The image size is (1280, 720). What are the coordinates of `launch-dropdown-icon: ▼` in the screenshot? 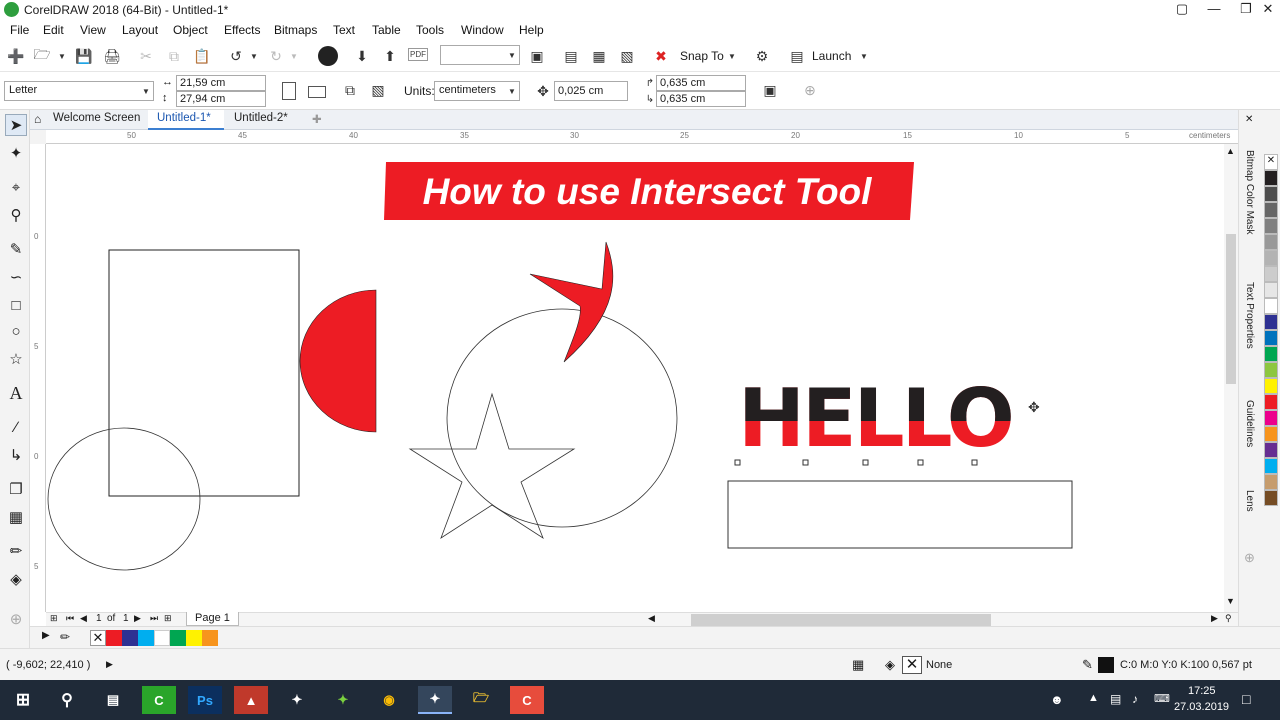 It's located at (864, 56).